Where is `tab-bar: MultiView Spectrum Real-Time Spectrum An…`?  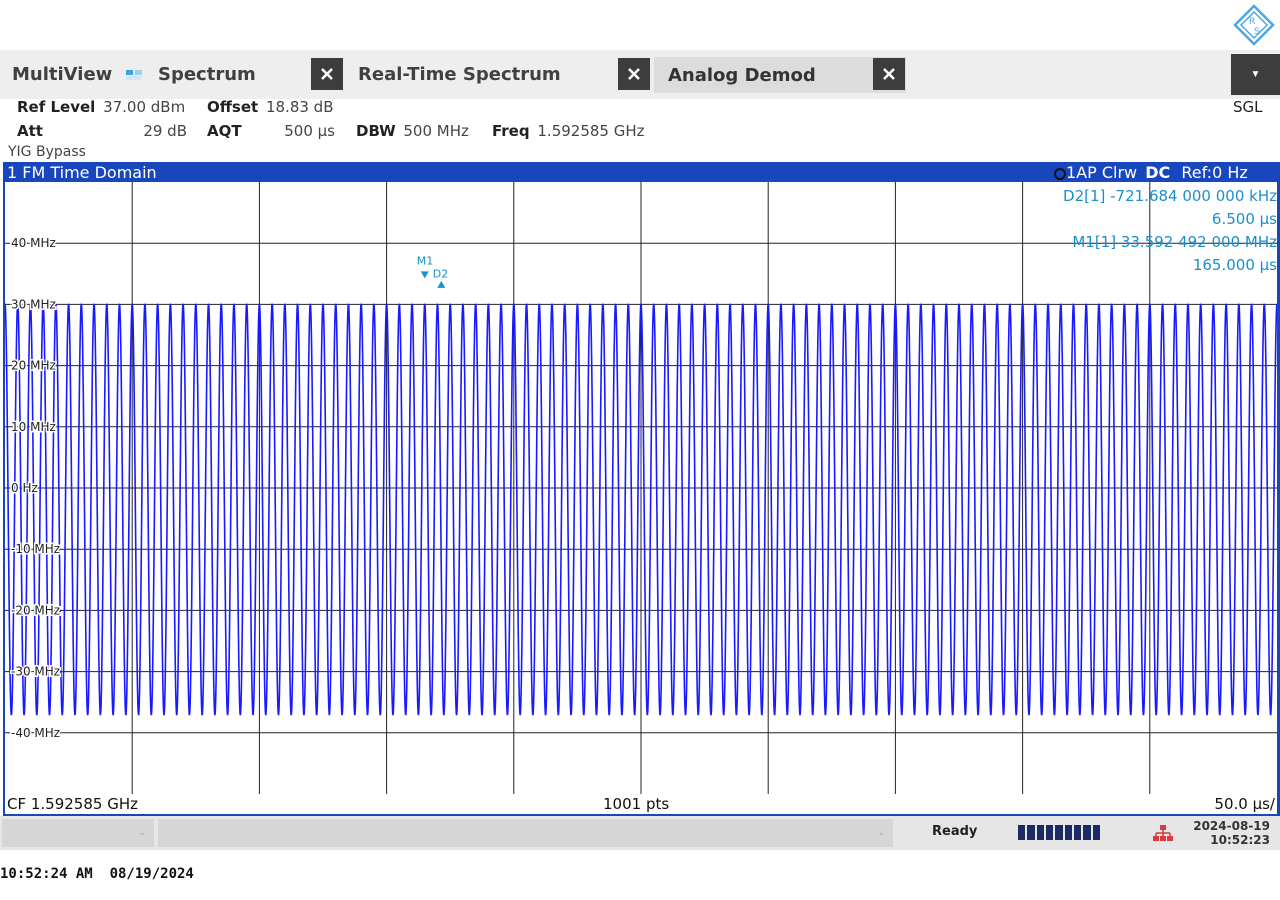
tab-bar: MultiView Spectrum Real-Time Spectrum An… is located at coordinates (640, 74).